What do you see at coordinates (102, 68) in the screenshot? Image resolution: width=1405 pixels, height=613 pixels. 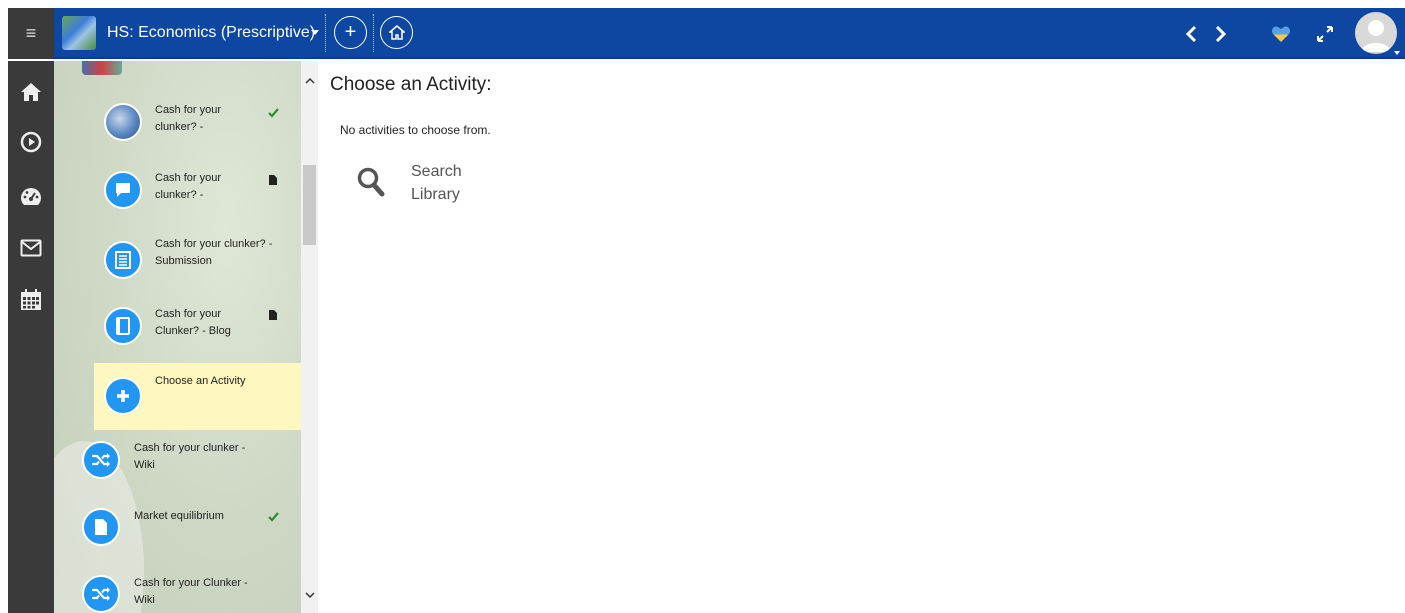 I see `activity-thumbnail` at bounding box center [102, 68].